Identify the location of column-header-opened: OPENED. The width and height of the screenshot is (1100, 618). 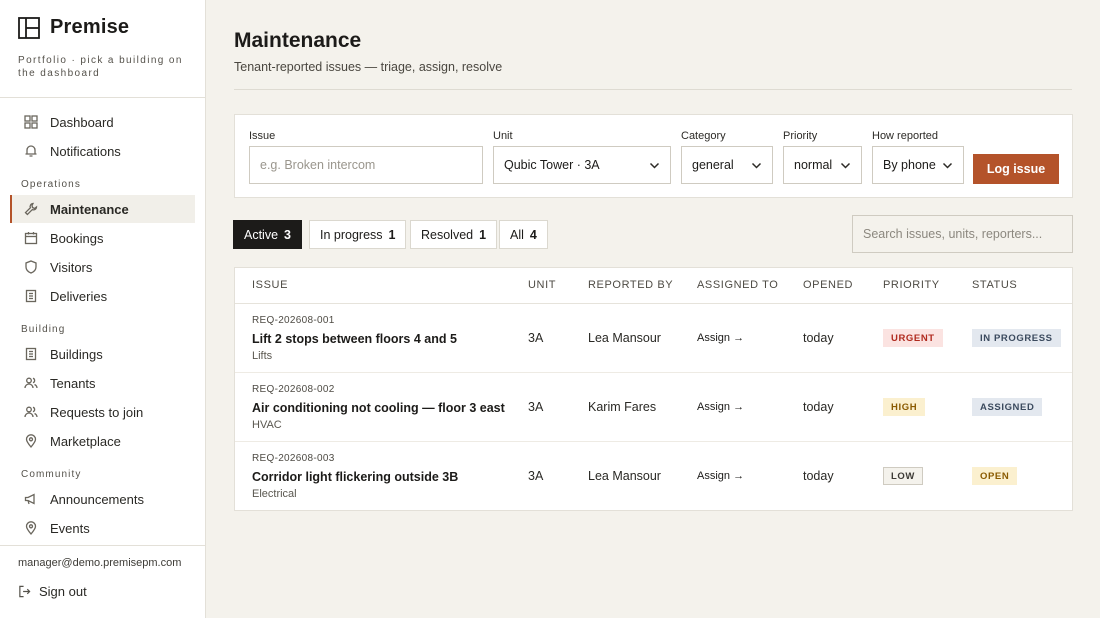
(828, 285).